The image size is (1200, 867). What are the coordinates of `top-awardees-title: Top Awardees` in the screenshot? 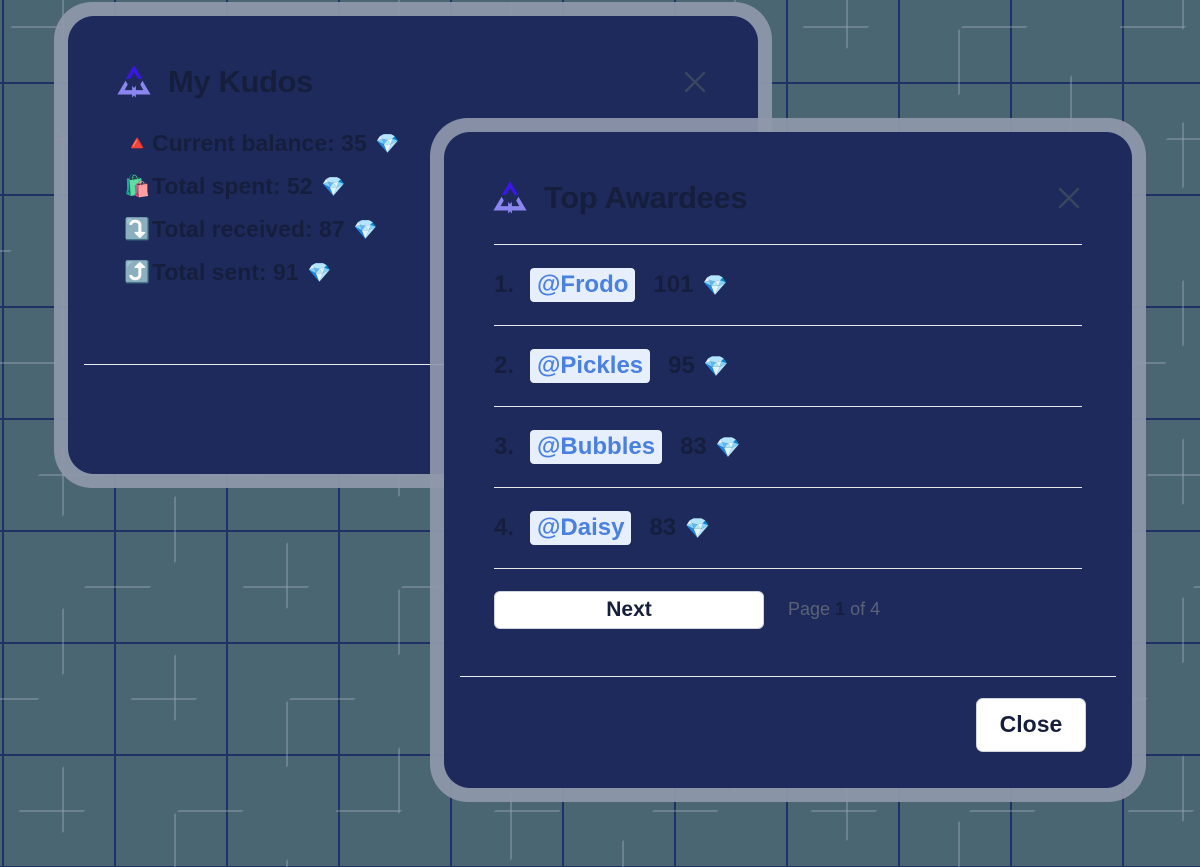 It's located at (646, 197).